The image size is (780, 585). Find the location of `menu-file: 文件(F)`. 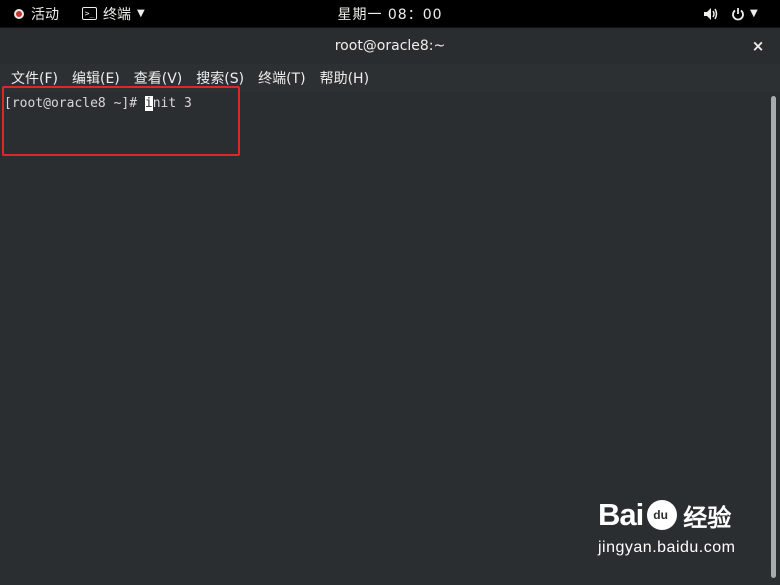

menu-file: 文件(F) is located at coordinates (34, 78).